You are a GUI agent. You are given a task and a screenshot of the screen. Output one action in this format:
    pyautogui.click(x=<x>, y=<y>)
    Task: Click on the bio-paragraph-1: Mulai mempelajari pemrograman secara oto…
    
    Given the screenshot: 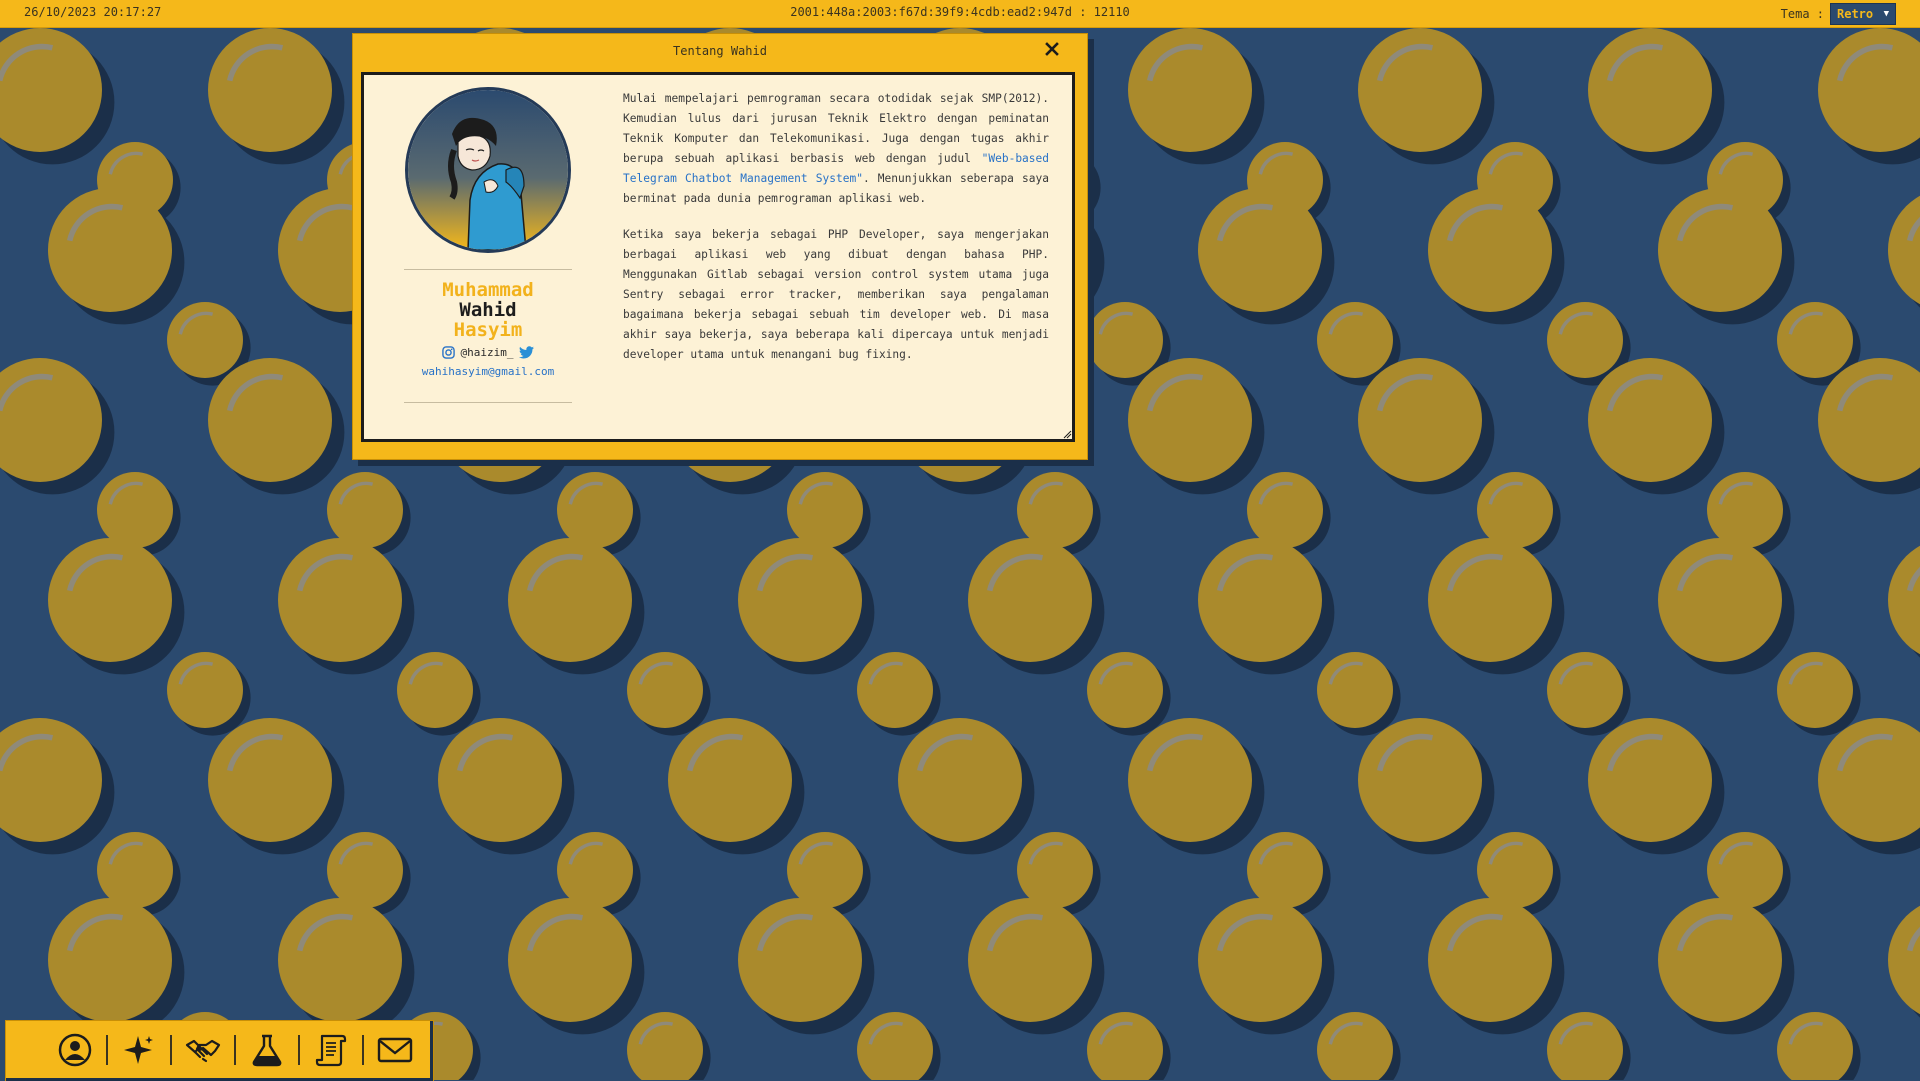 What is the action you would take?
    pyautogui.click(x=836, y=149)
    